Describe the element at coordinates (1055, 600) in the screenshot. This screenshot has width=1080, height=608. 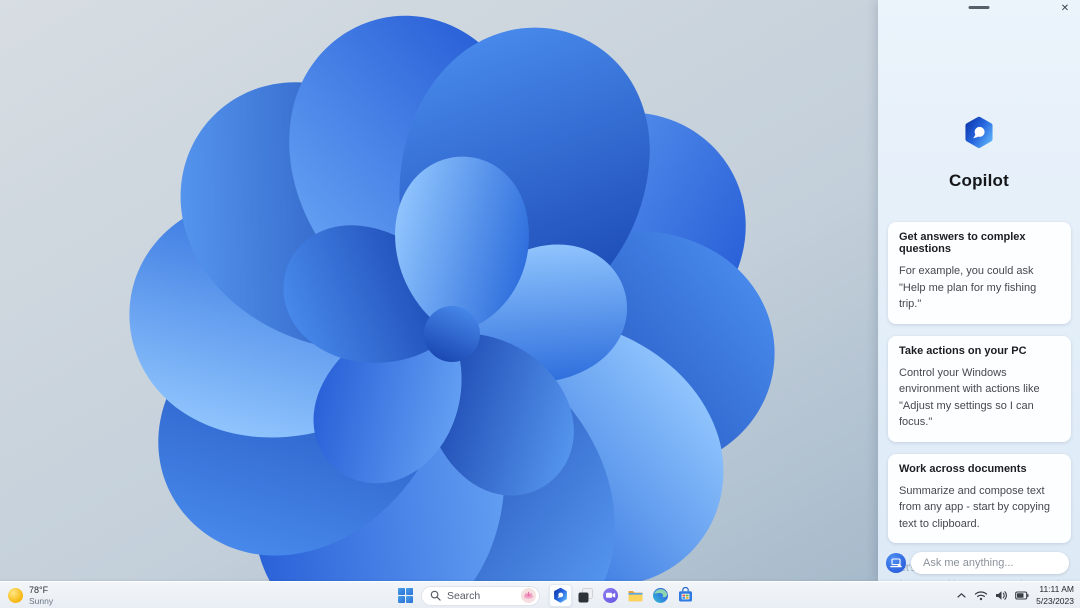
I see `clock-date: 5/23/2023` at that location.